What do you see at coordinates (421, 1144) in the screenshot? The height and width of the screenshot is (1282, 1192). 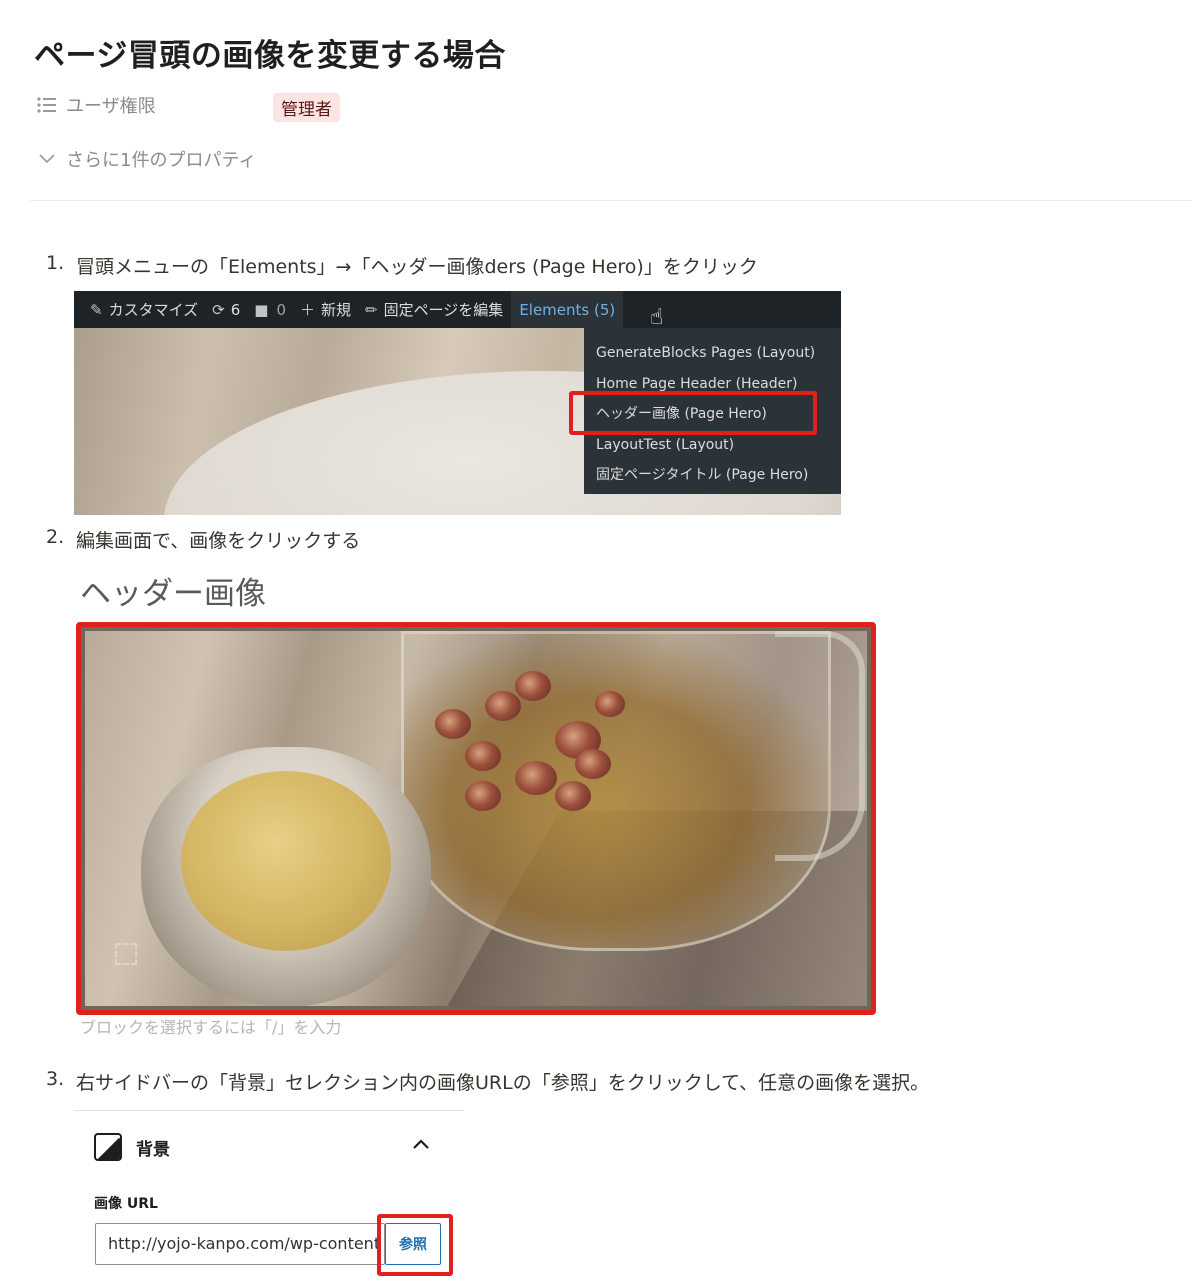 I see `chevron-up-icon` at bounding box center [421, 1144].